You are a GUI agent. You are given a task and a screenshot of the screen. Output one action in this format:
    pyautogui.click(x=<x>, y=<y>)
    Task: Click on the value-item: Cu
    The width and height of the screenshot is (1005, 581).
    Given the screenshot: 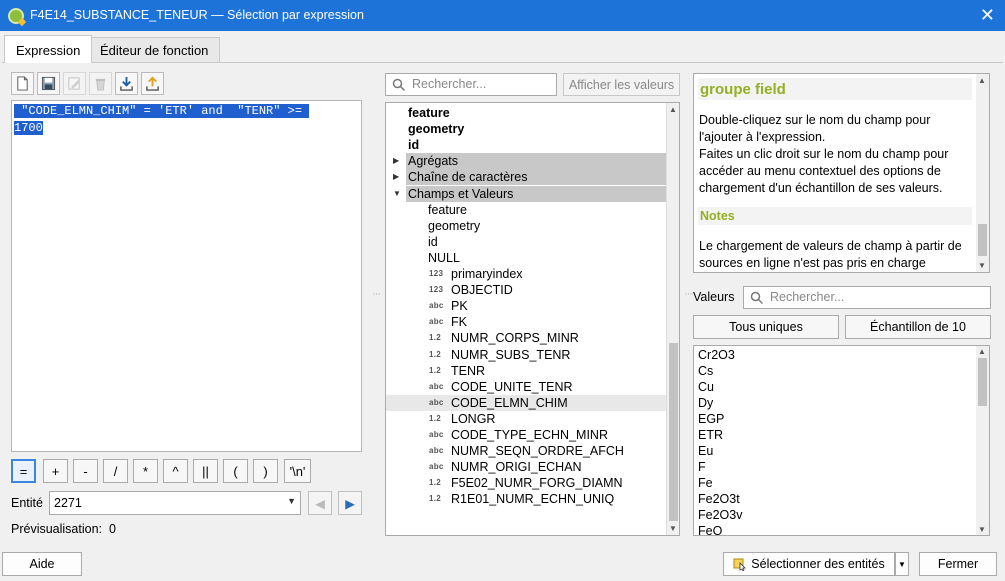 What is the action you would take?
    pyautogui.click(x=706, y=387)
    